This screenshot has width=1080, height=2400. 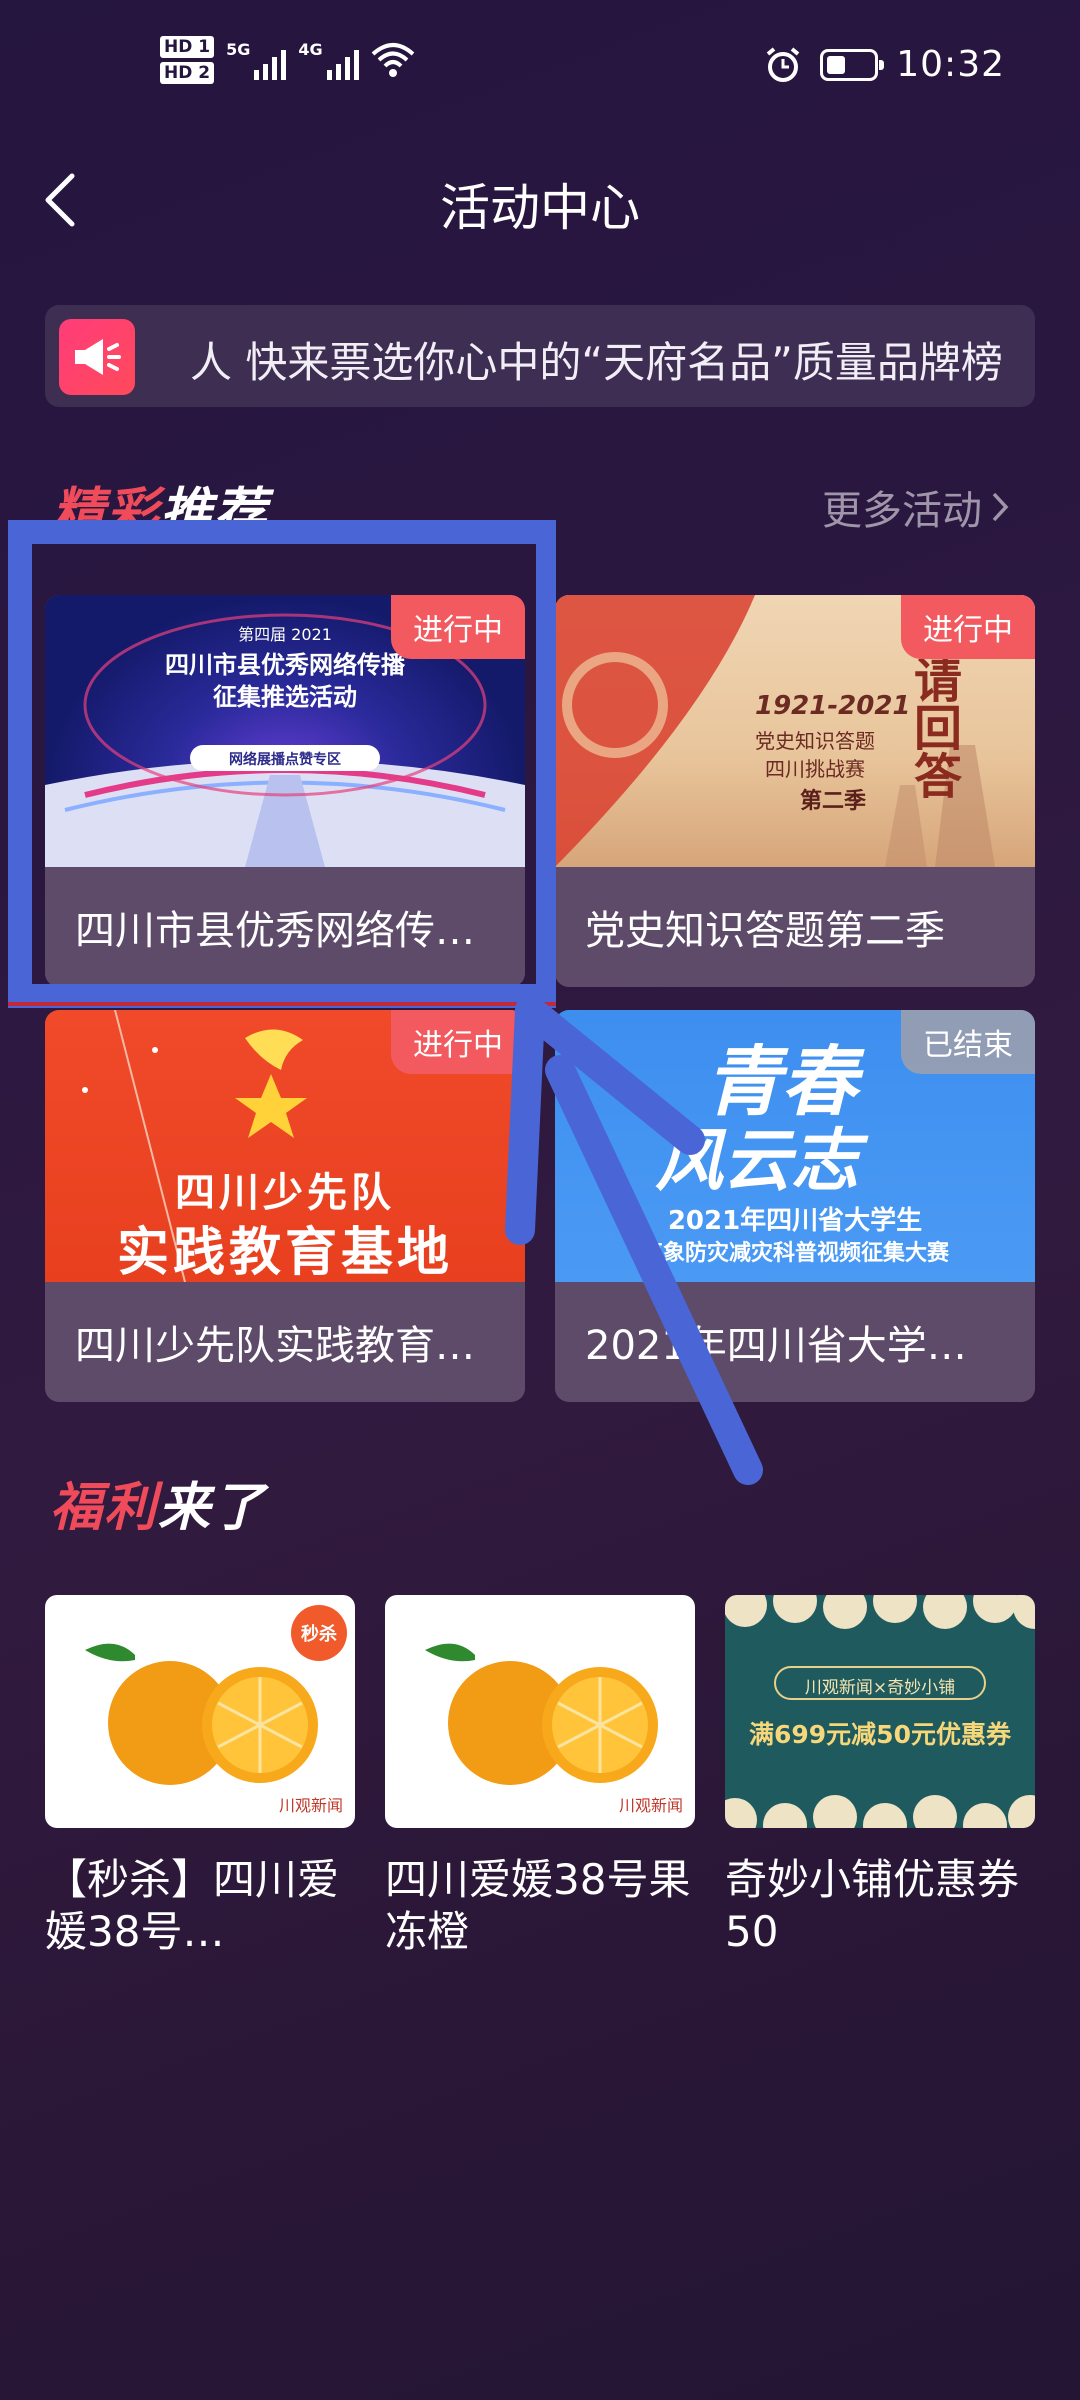 What do you see at coordinates (634, 1240) in the screenshot?
I see `annotation-arrow` at bounding box center [634, 1240].